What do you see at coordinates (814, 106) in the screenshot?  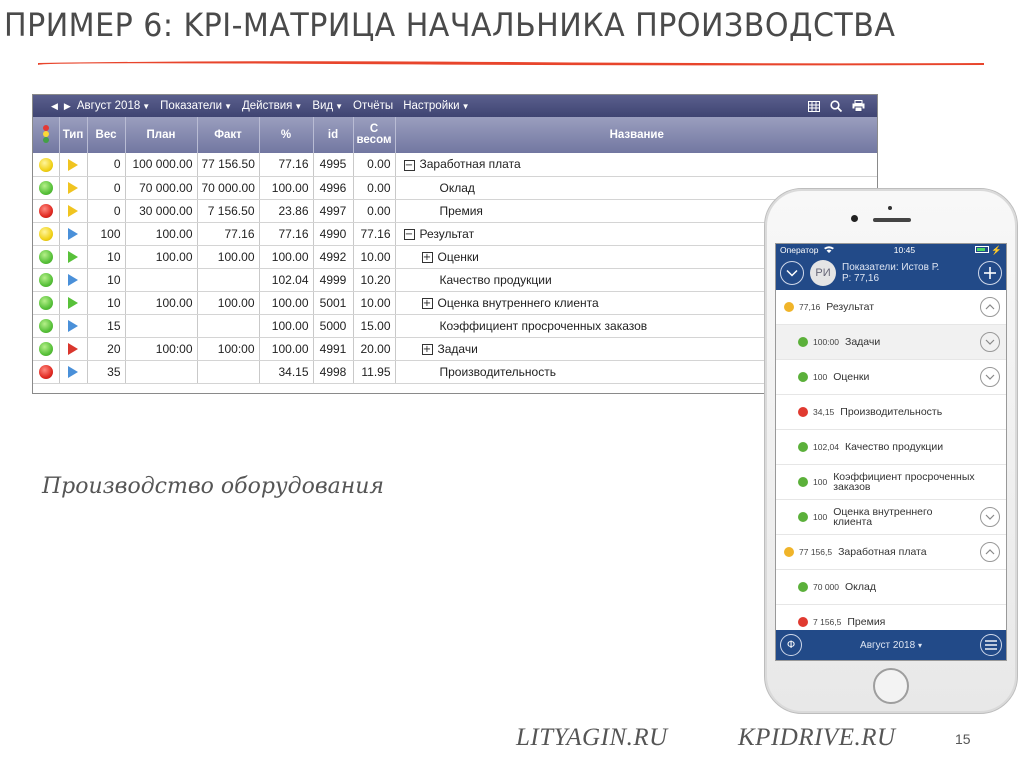 I see `grid-icon` at bounding box center [814, 106].